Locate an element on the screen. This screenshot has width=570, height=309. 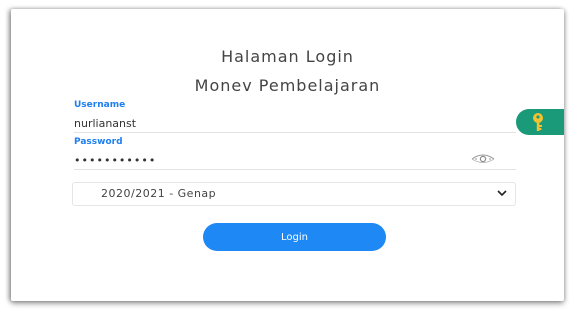
page-subtitle: Monev Pembelajaran is located at coordinates (287, 85).